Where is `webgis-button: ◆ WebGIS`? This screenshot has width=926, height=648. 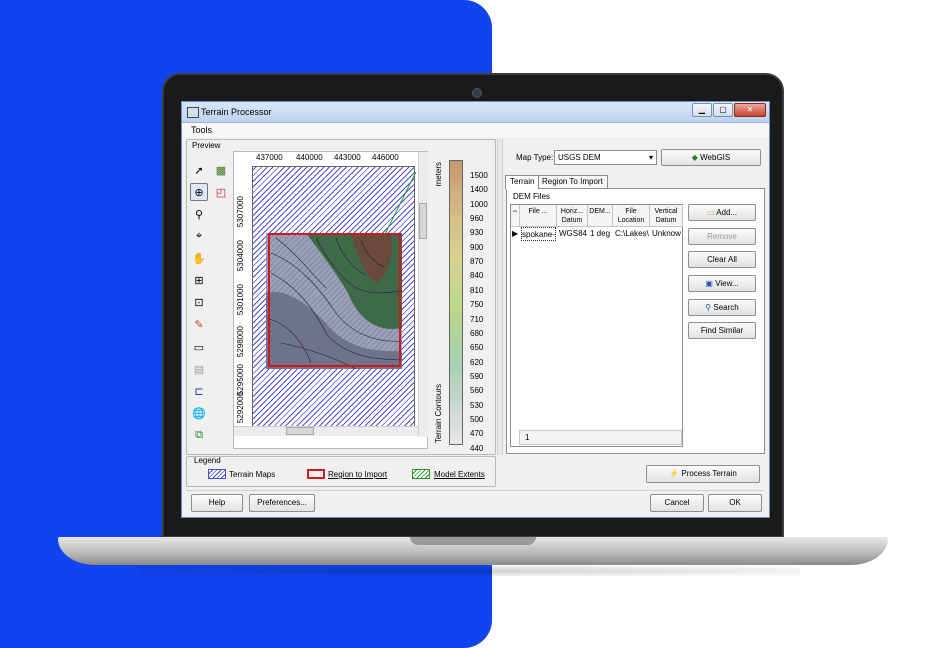 webgis-button: ◆ WebGIS is located at coordinates (711, 157).